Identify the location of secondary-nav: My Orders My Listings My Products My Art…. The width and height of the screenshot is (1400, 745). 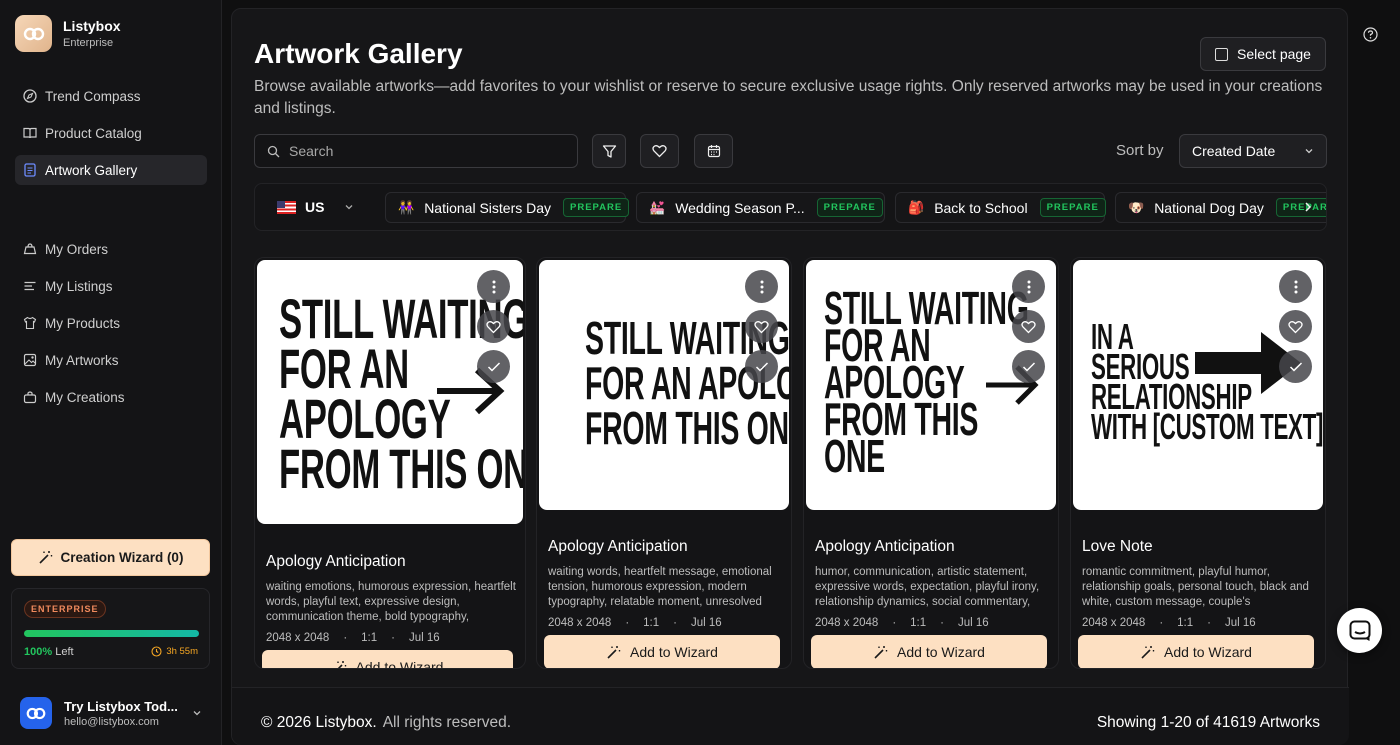
(111, 326).